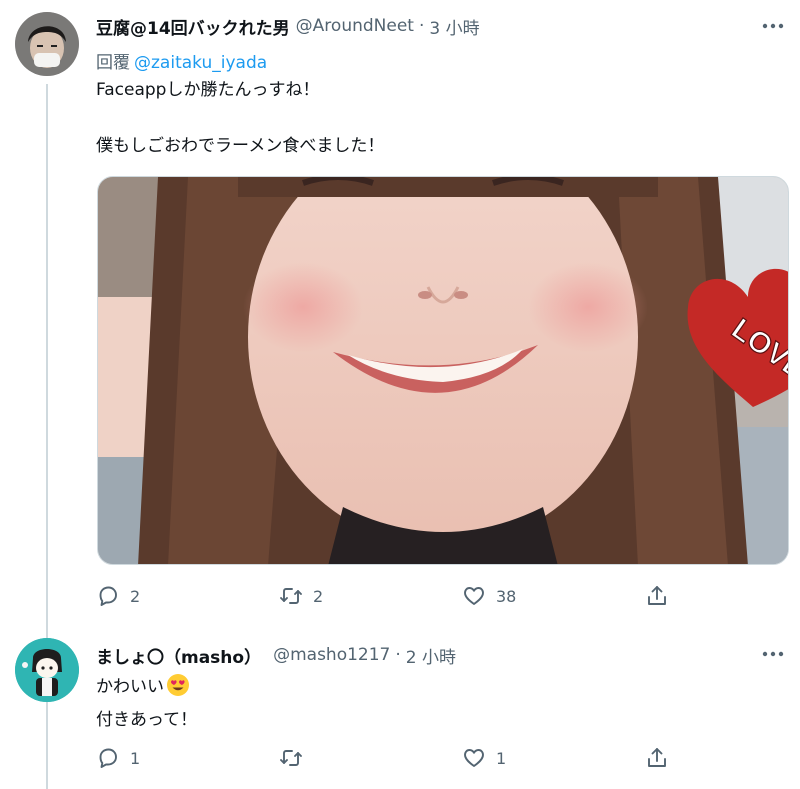  Describe the element at coordinates (130, 687) in the screenshot. I see `tweet-text-line-1: かわいい` at that location.